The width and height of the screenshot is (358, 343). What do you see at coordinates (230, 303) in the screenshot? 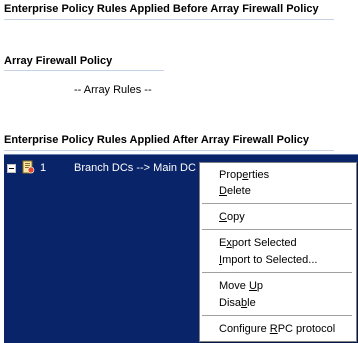
I see `menu-item-label: Disa` at bounding box center [230, 303].